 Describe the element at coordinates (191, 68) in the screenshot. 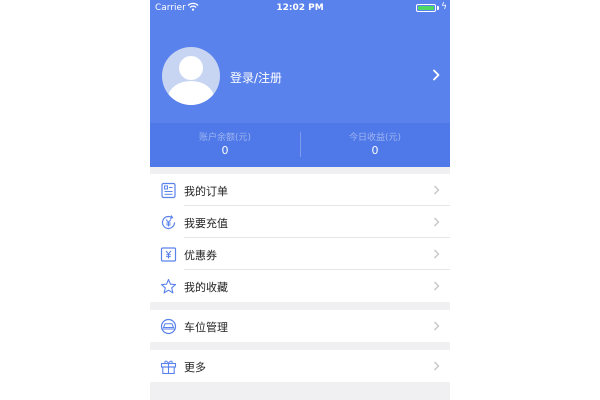

I see `avatar-head-shape` at that location.